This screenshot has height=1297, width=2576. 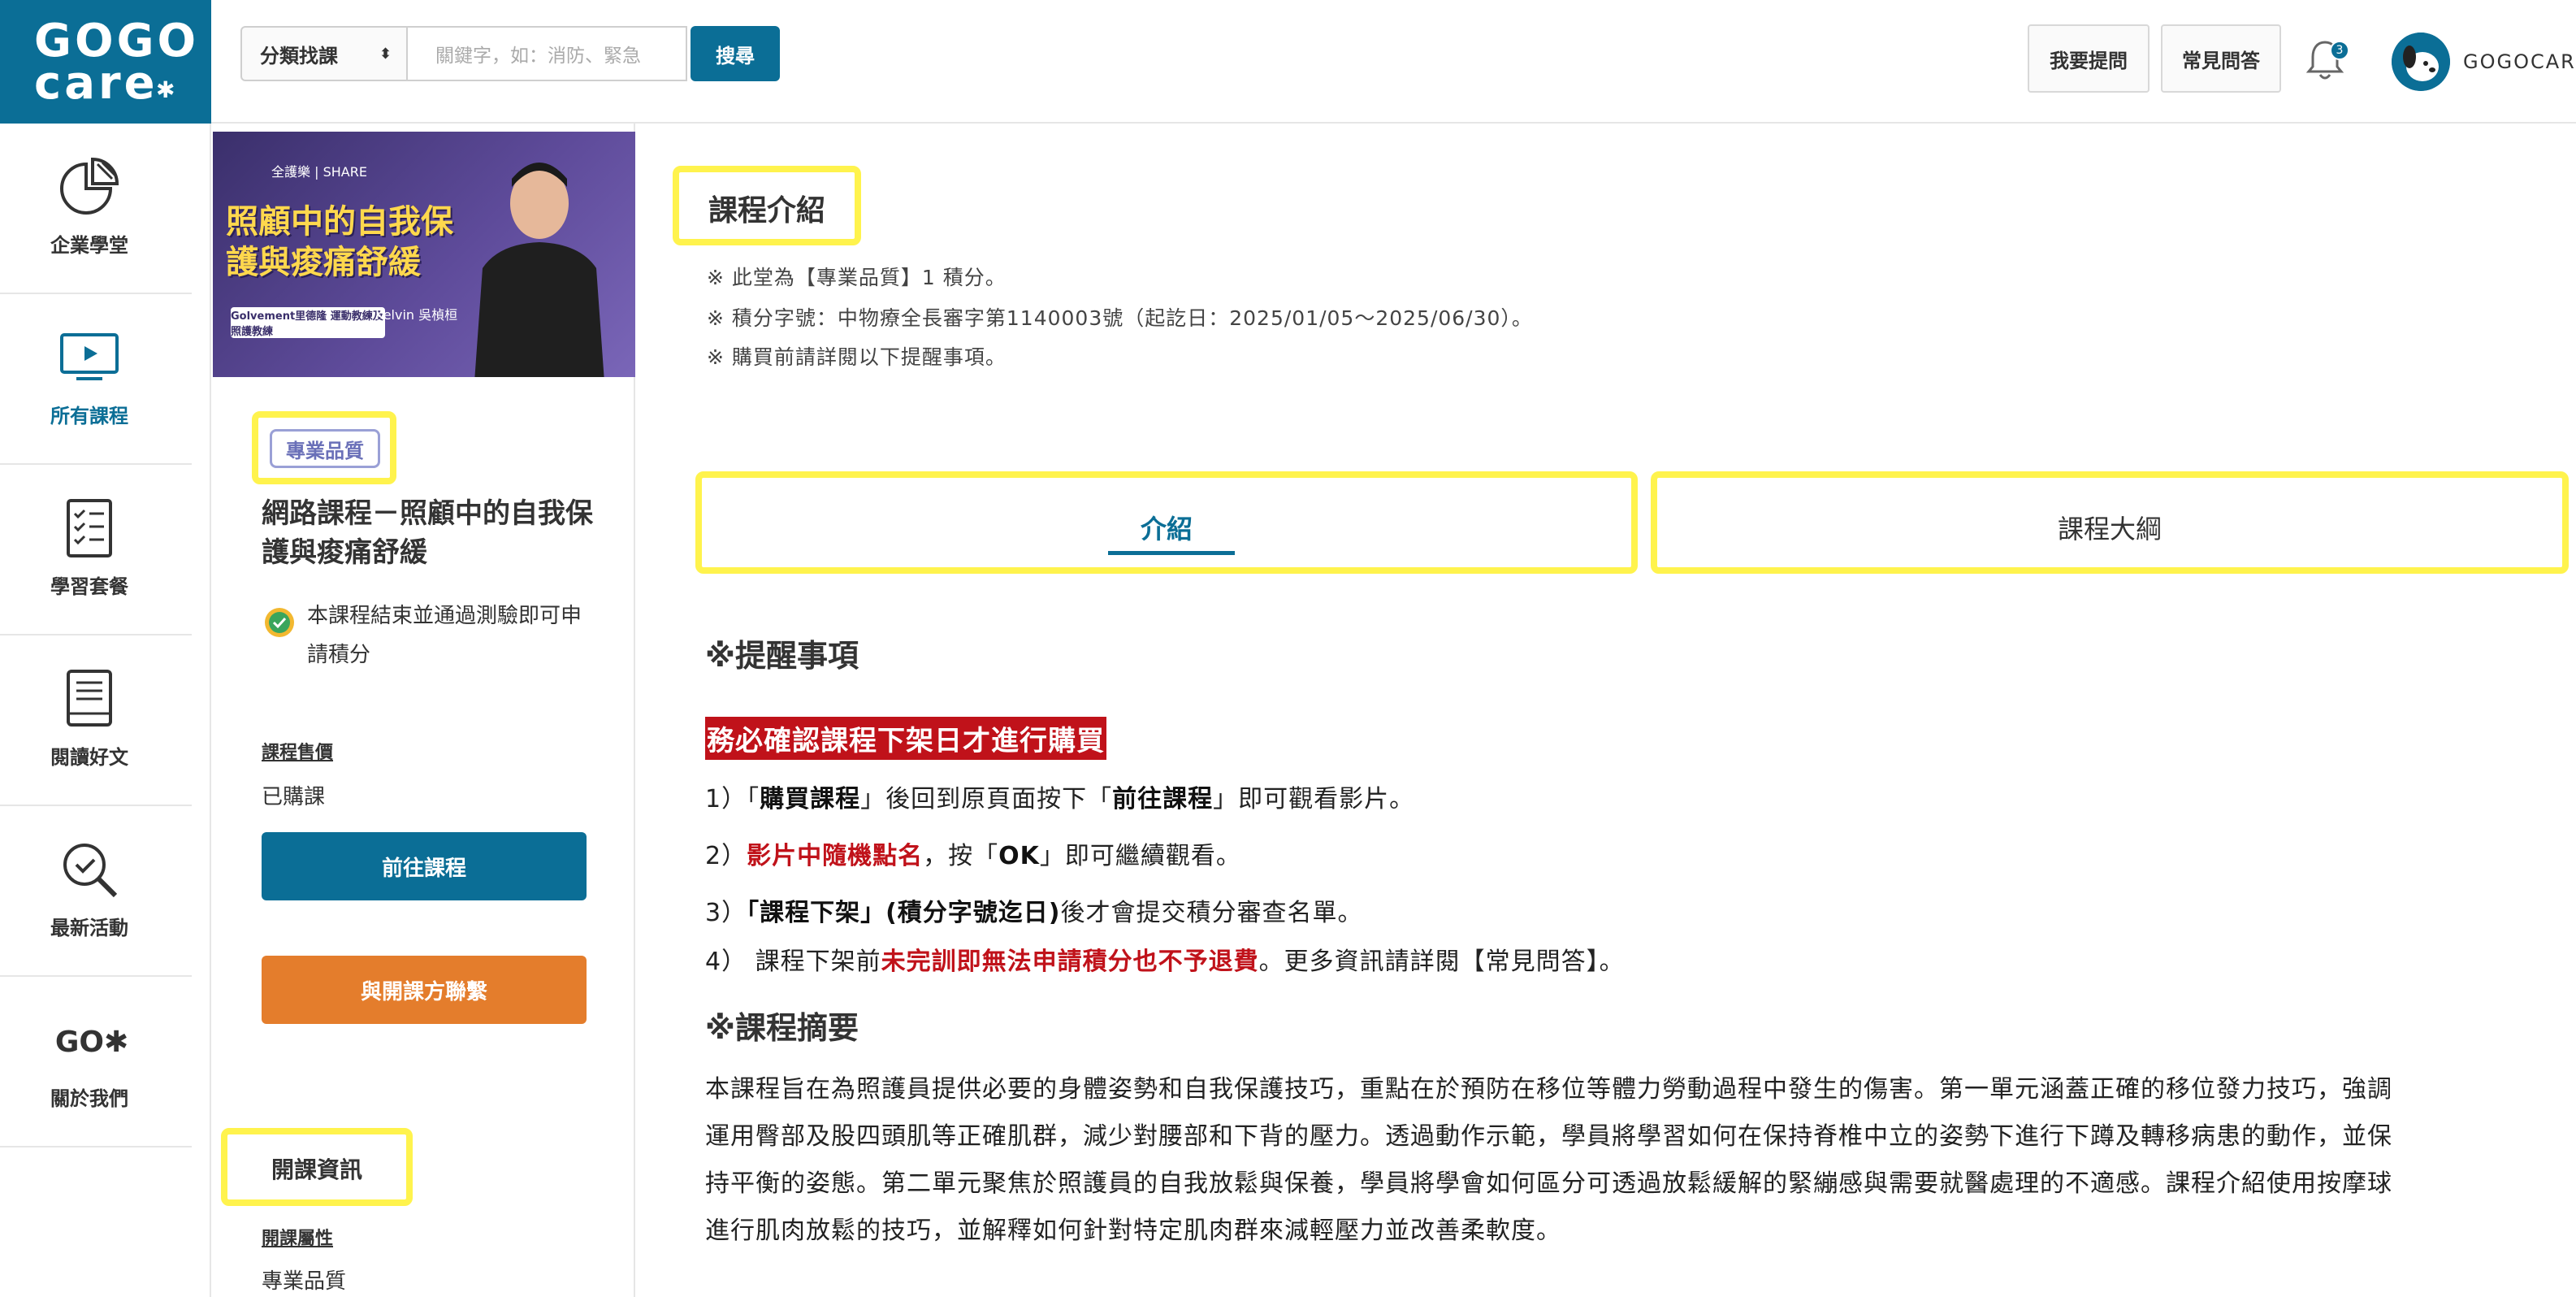 I want to click on note-credit: ※ 此堂為【專業品質】1 積分。, so click(x=857, y=277).